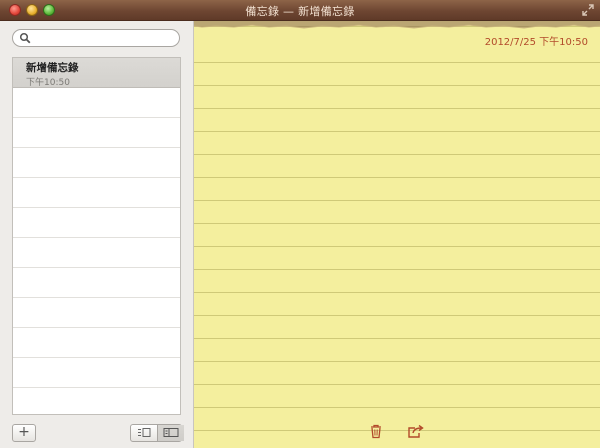 The image size is (600, 448). What do you see at coordinates (48, 83) in the screenshot?
I see `note-time: 下午10:50` at bounding box center [48, 83].